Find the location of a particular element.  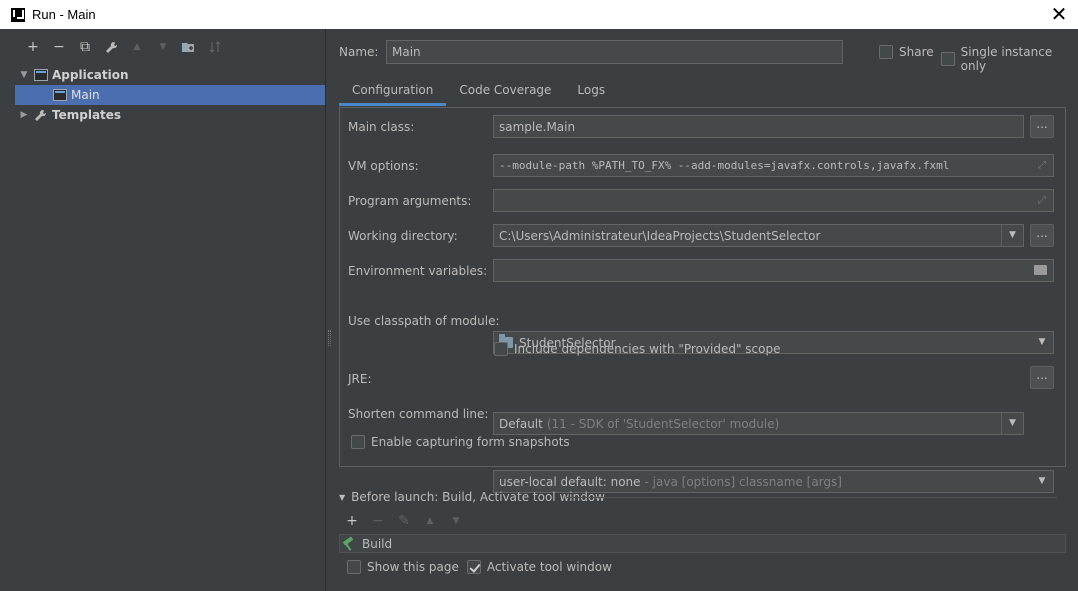

classpath-module-label: Use classpath of module: is located at coordinates (424, 321).